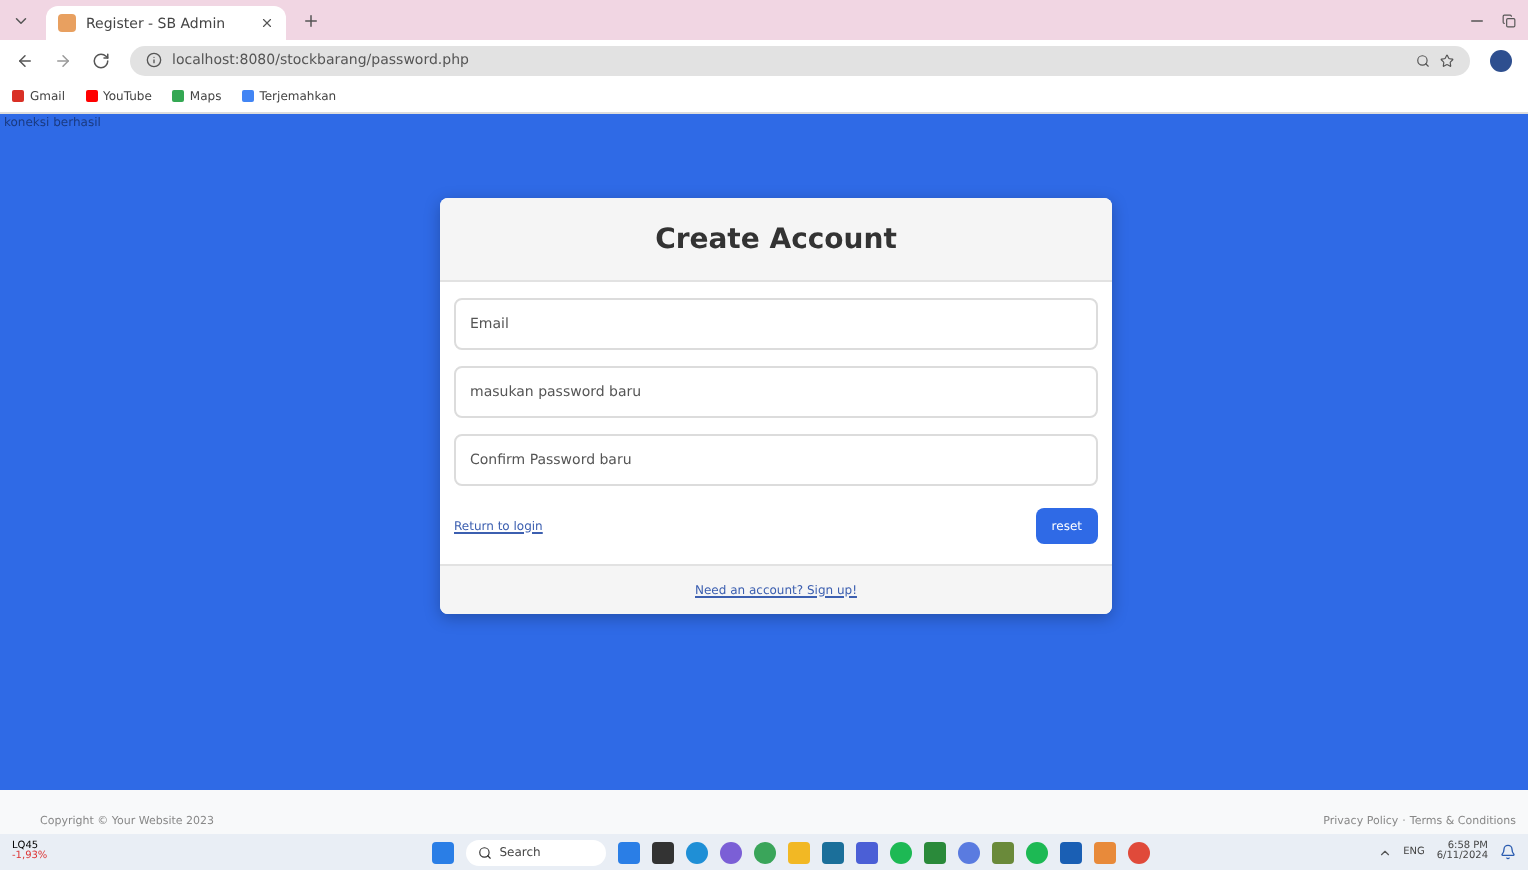  Describe the element at coordinates (1384, 852) in the screenshot. I see `tray-caret-icon` at that location.